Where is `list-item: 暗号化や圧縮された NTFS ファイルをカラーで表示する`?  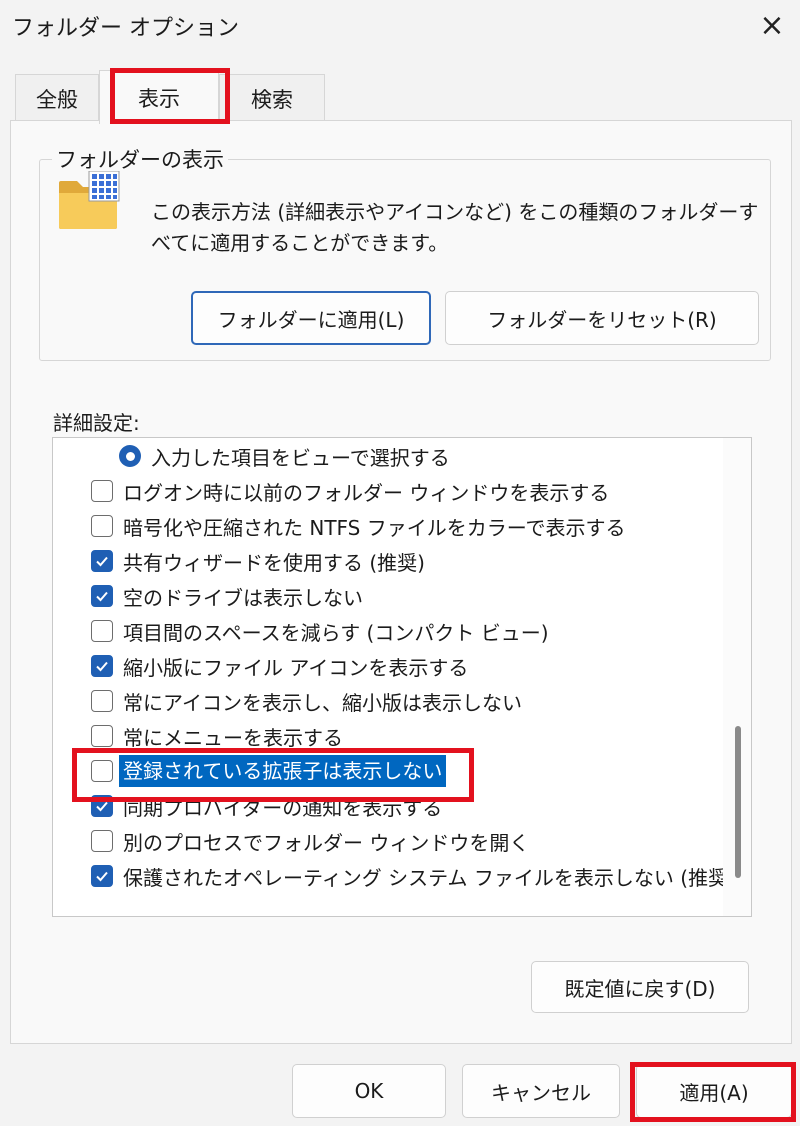
list-item: 暗号化や圧縮された NTFS ファイルをカラーで表示する is located at coordinates (421, 526).